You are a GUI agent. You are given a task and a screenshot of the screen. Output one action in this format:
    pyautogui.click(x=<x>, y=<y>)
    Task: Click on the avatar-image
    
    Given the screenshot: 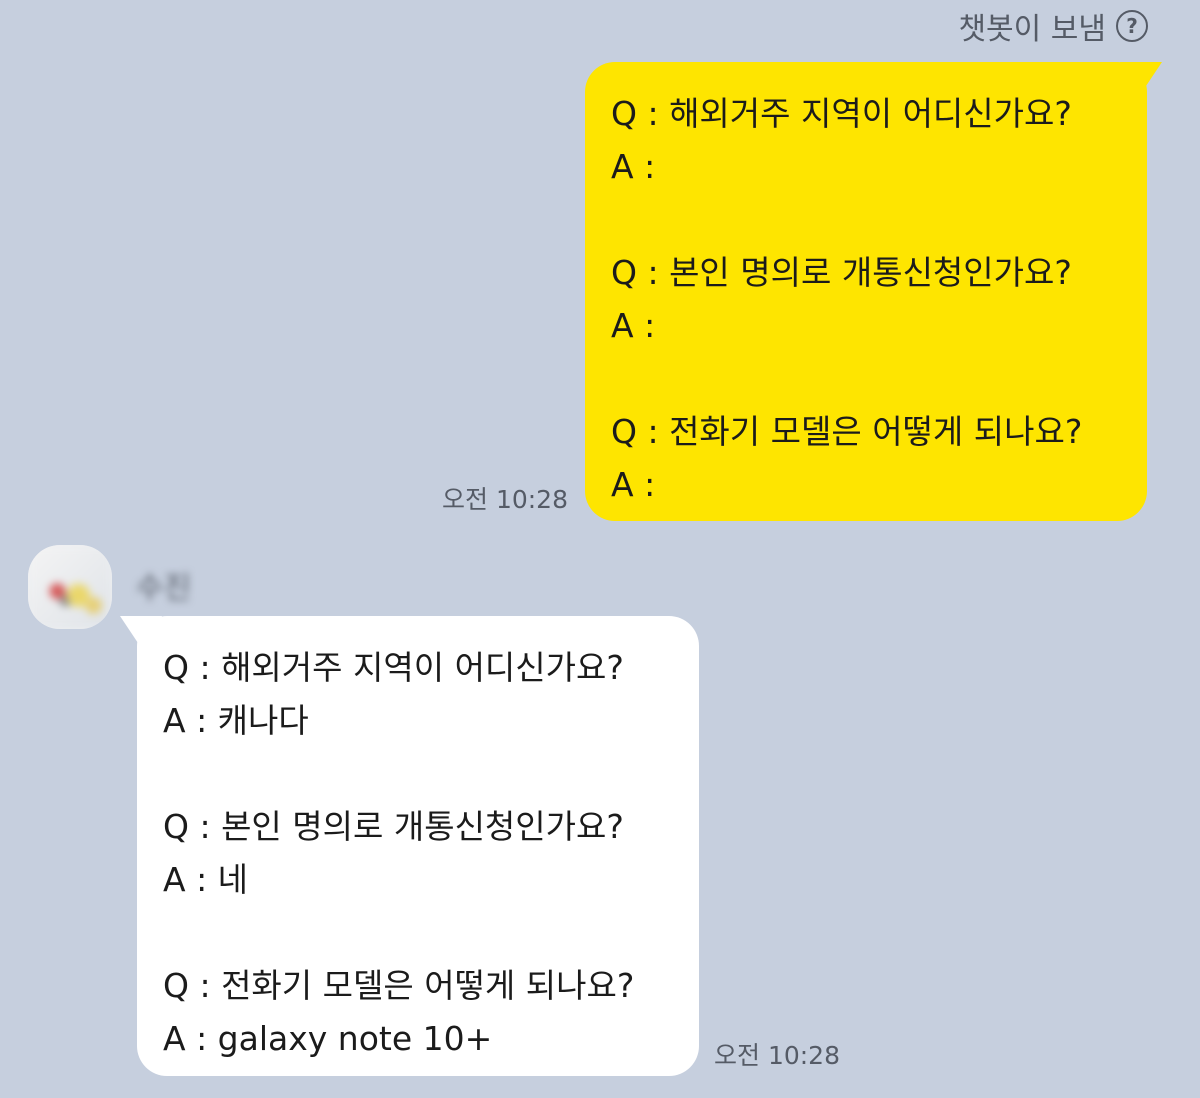 What is the action you would take?
    pyautogui.click(x=70, y=587)
    